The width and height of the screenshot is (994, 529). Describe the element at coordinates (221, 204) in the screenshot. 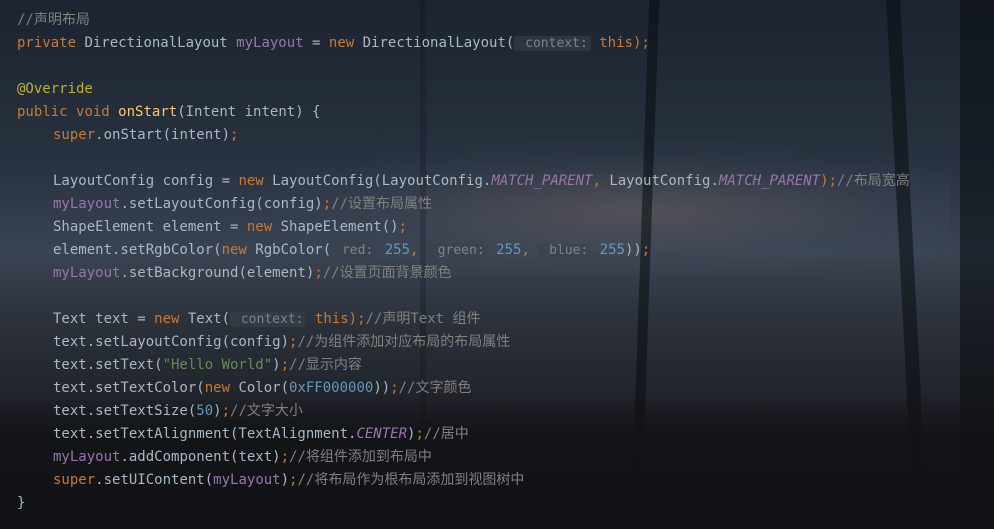

I see `code-token: .setLayoutConfig(config)` at that location.